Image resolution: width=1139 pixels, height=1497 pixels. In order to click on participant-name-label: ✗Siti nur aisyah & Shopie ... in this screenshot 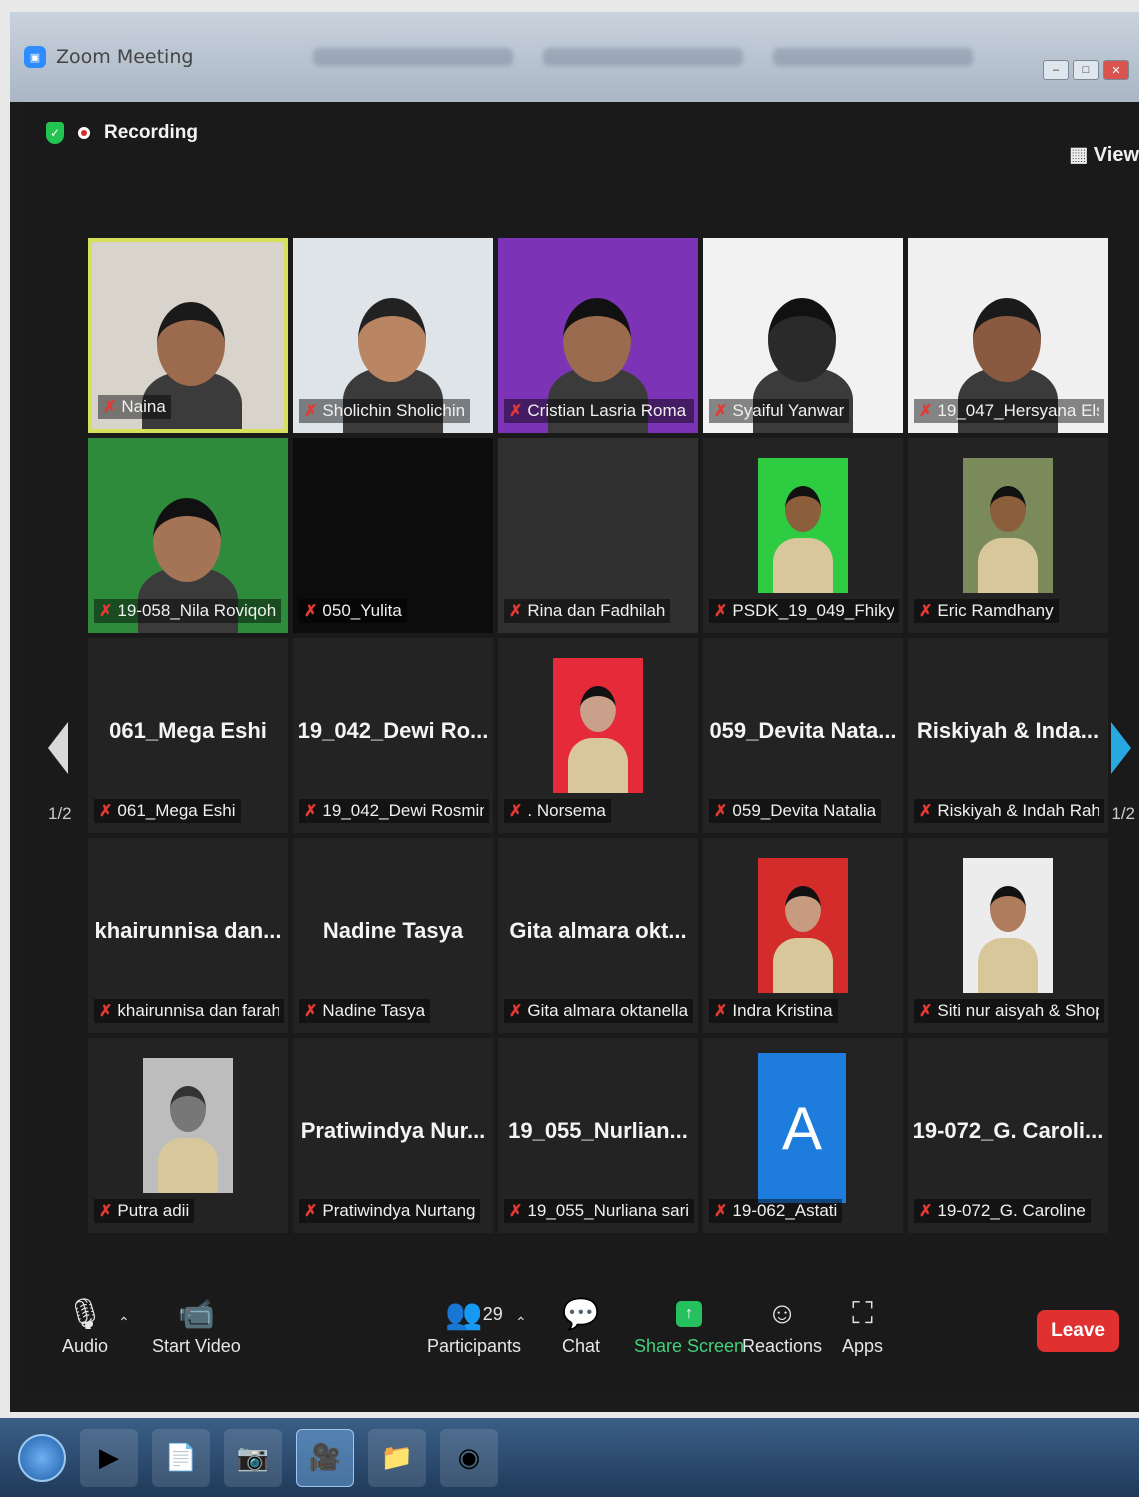, I will do `click(1009, 1011)`.